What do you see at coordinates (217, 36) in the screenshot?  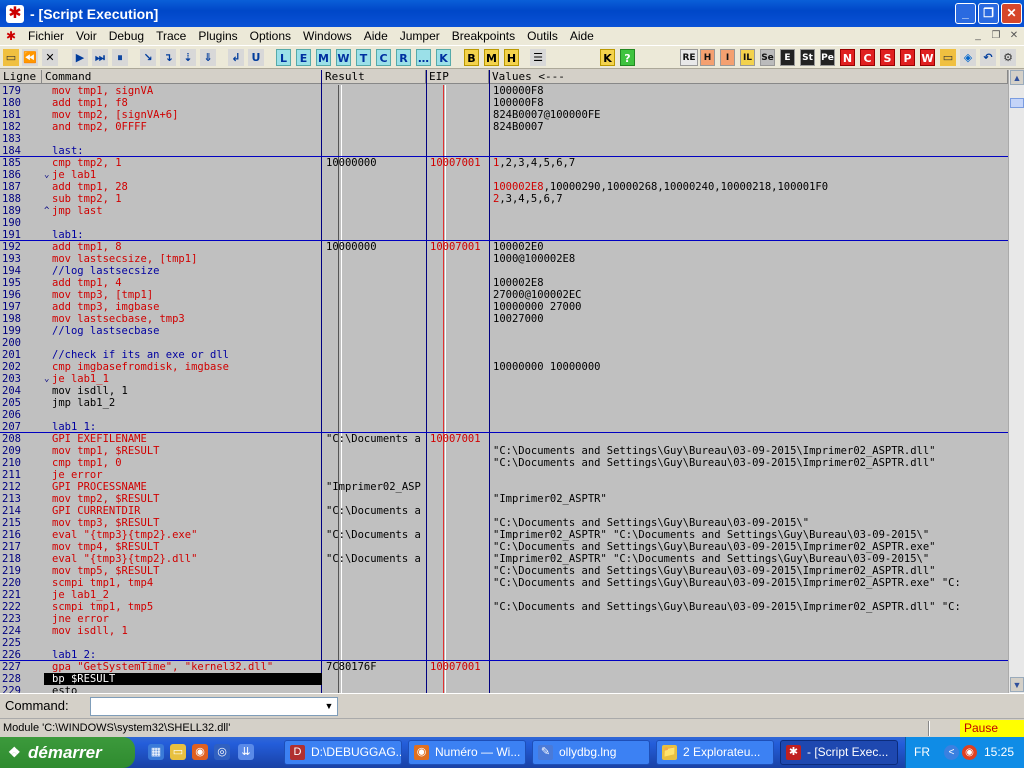 I see `menu-plugins: Plugins` at bounding box center [217, 36].